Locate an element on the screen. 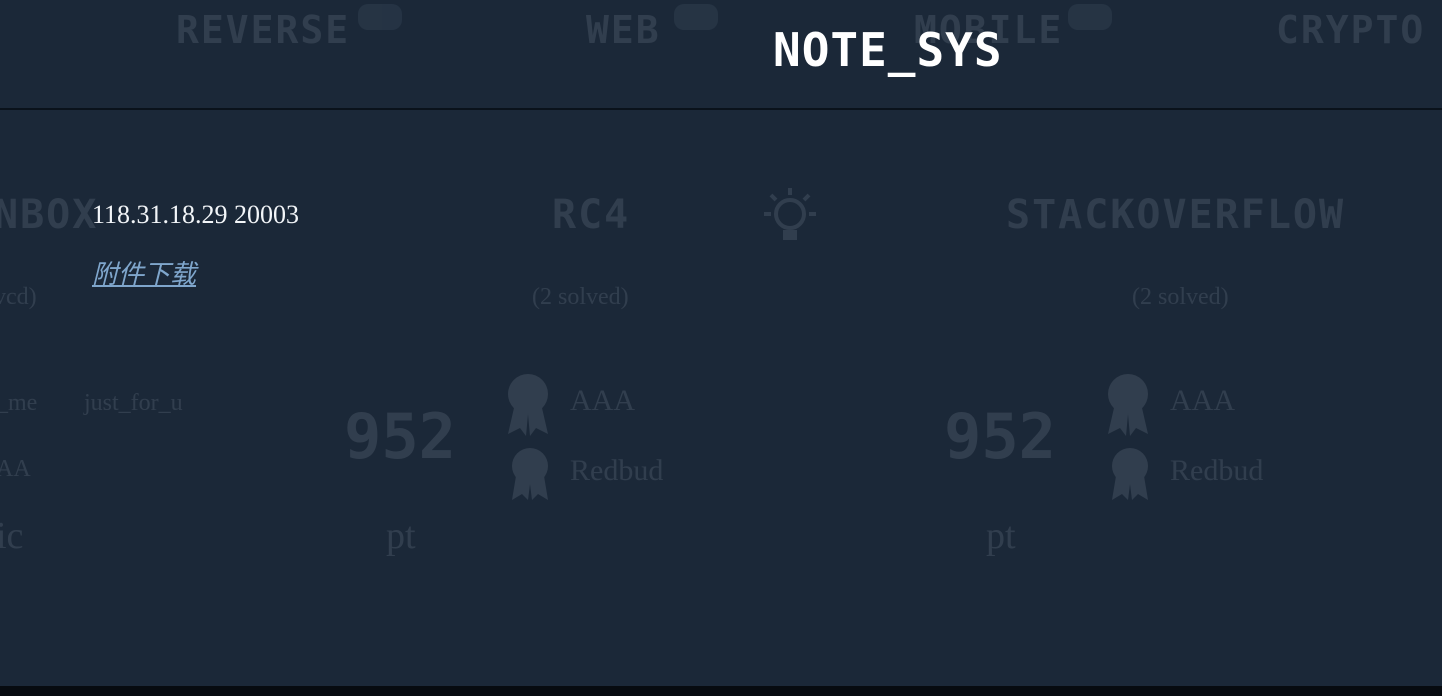 Image resolution: width=1442 pixels, height=696 pixels. bottom-edge is located at coordinates (721, 691).